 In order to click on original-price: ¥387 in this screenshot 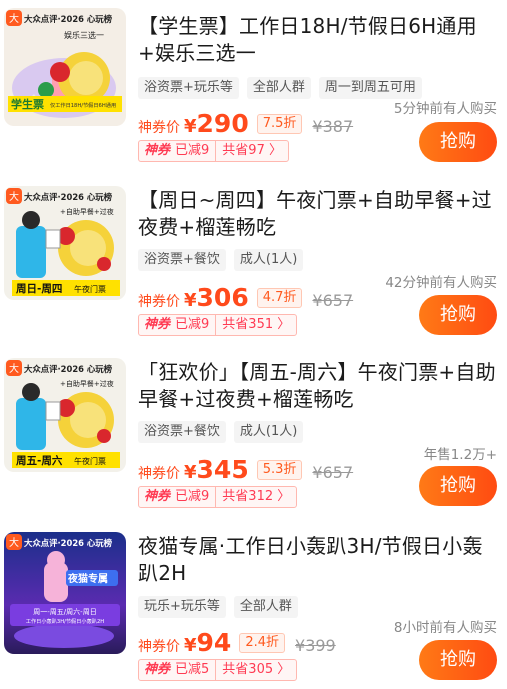, I will do `click(333, 126)`.